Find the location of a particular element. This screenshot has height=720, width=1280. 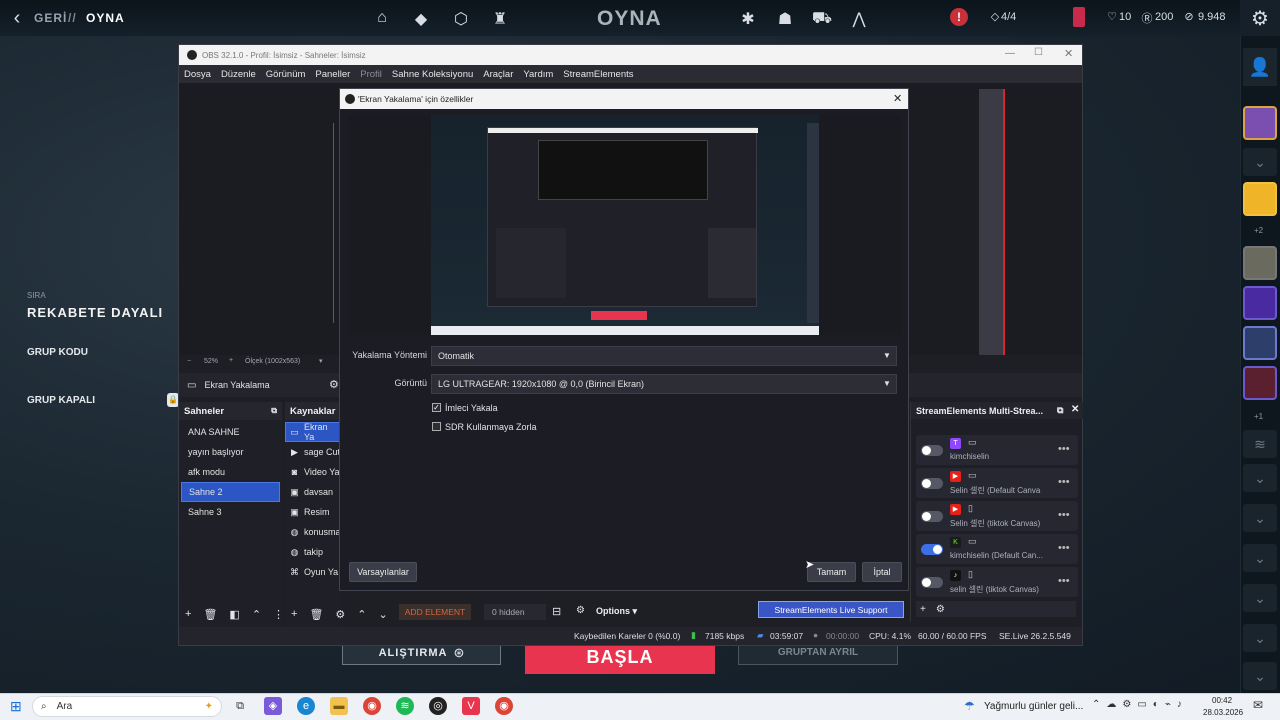

menu-edit: Düzenle is located at coordinates (238, 74).